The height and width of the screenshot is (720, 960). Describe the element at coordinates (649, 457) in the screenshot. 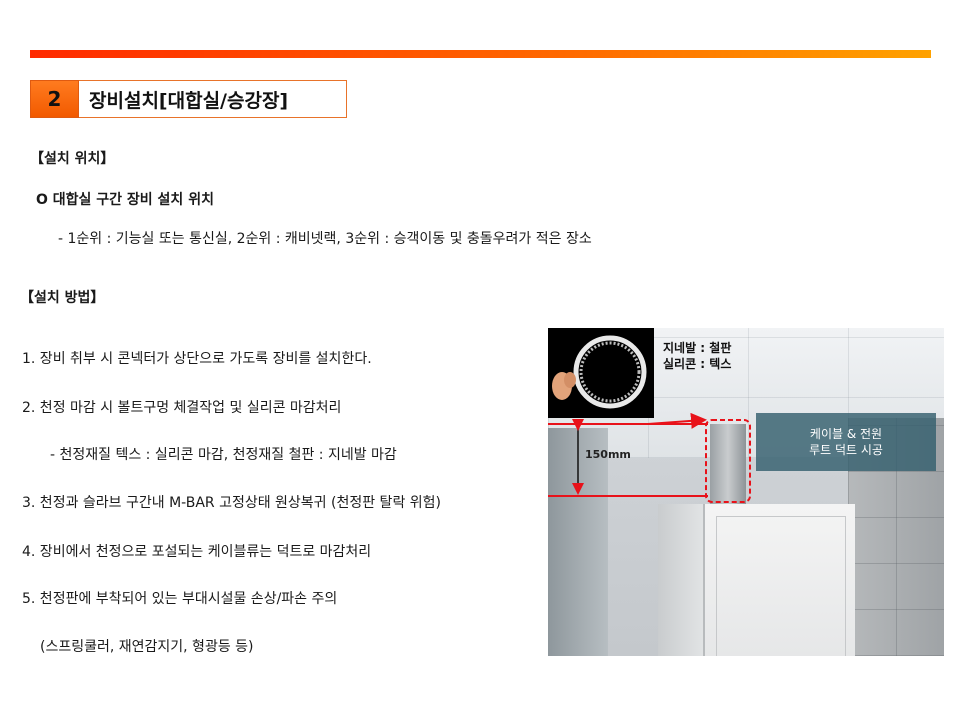

I see `annotation-overlay` at that location.